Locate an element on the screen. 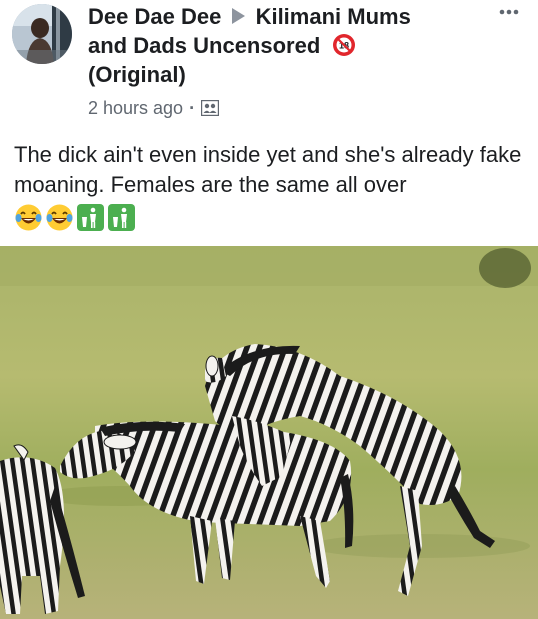 This screenshot has height=619, width=538. post-timestamp: 2 hours ago is located at coordinates (135, 108).